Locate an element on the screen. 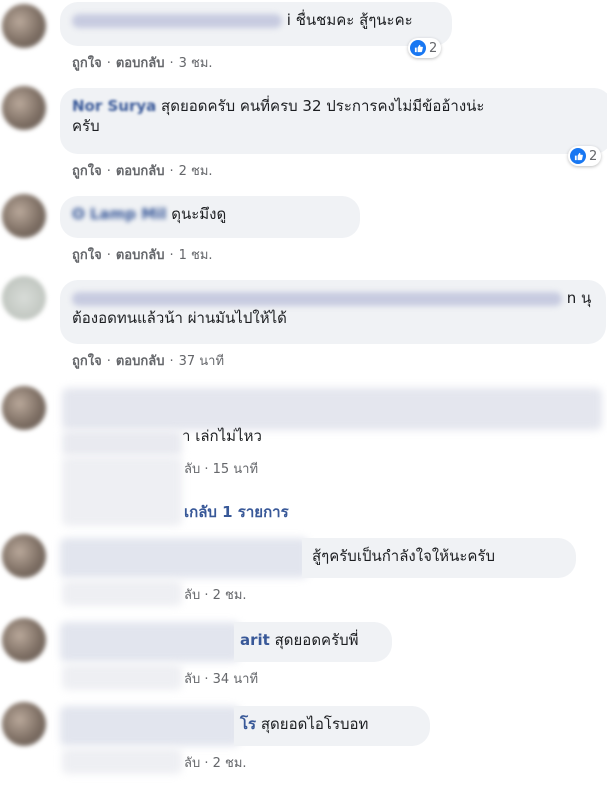 This screenshot has height=785, width=607. comment-bubble: i ชื่นชมคะ สู้ๆนะคะ is located at coordinates (256, 24).